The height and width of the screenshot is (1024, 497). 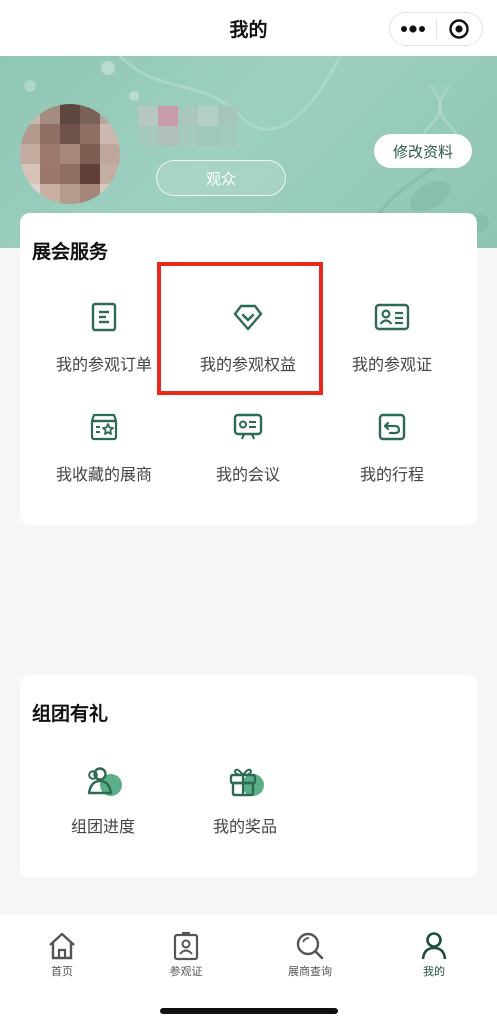 I want to click on service-label: 我的参观权益, so click(x=247, y=364).